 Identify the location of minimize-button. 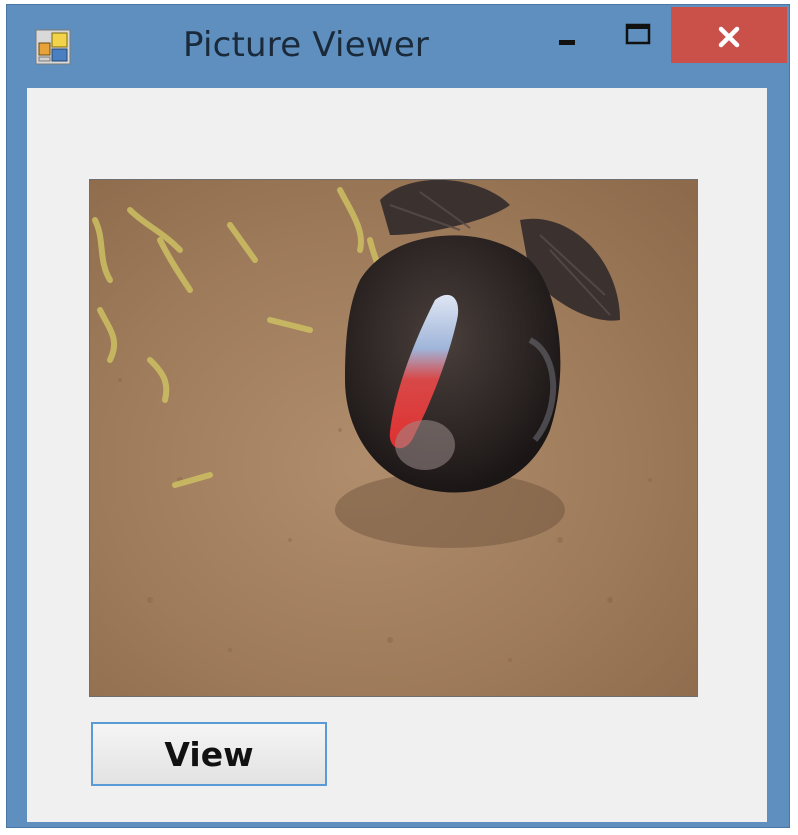
(567, 35).